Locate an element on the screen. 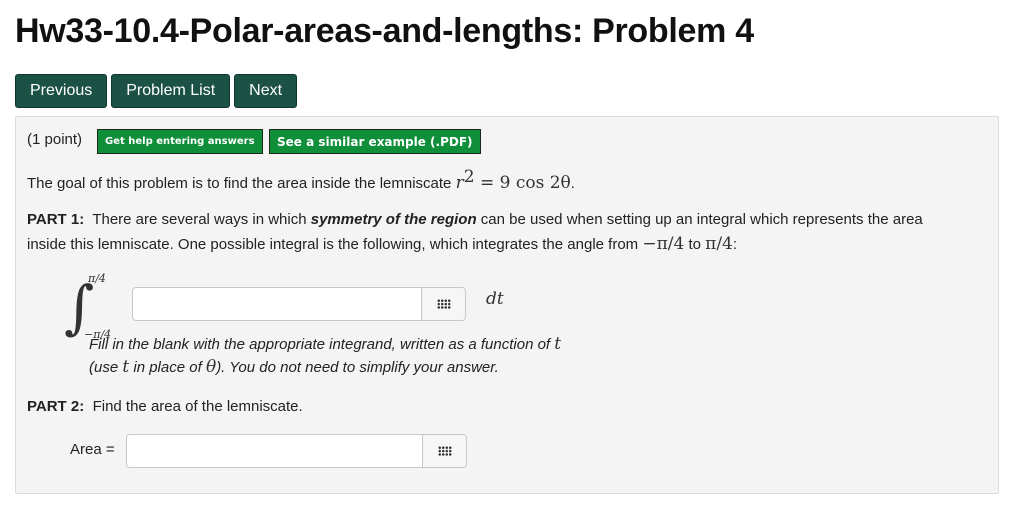 This screenshot has width=1024, height=513. similar-example-button: See a similar example (.PDF) is located at coordinates (375, 141).